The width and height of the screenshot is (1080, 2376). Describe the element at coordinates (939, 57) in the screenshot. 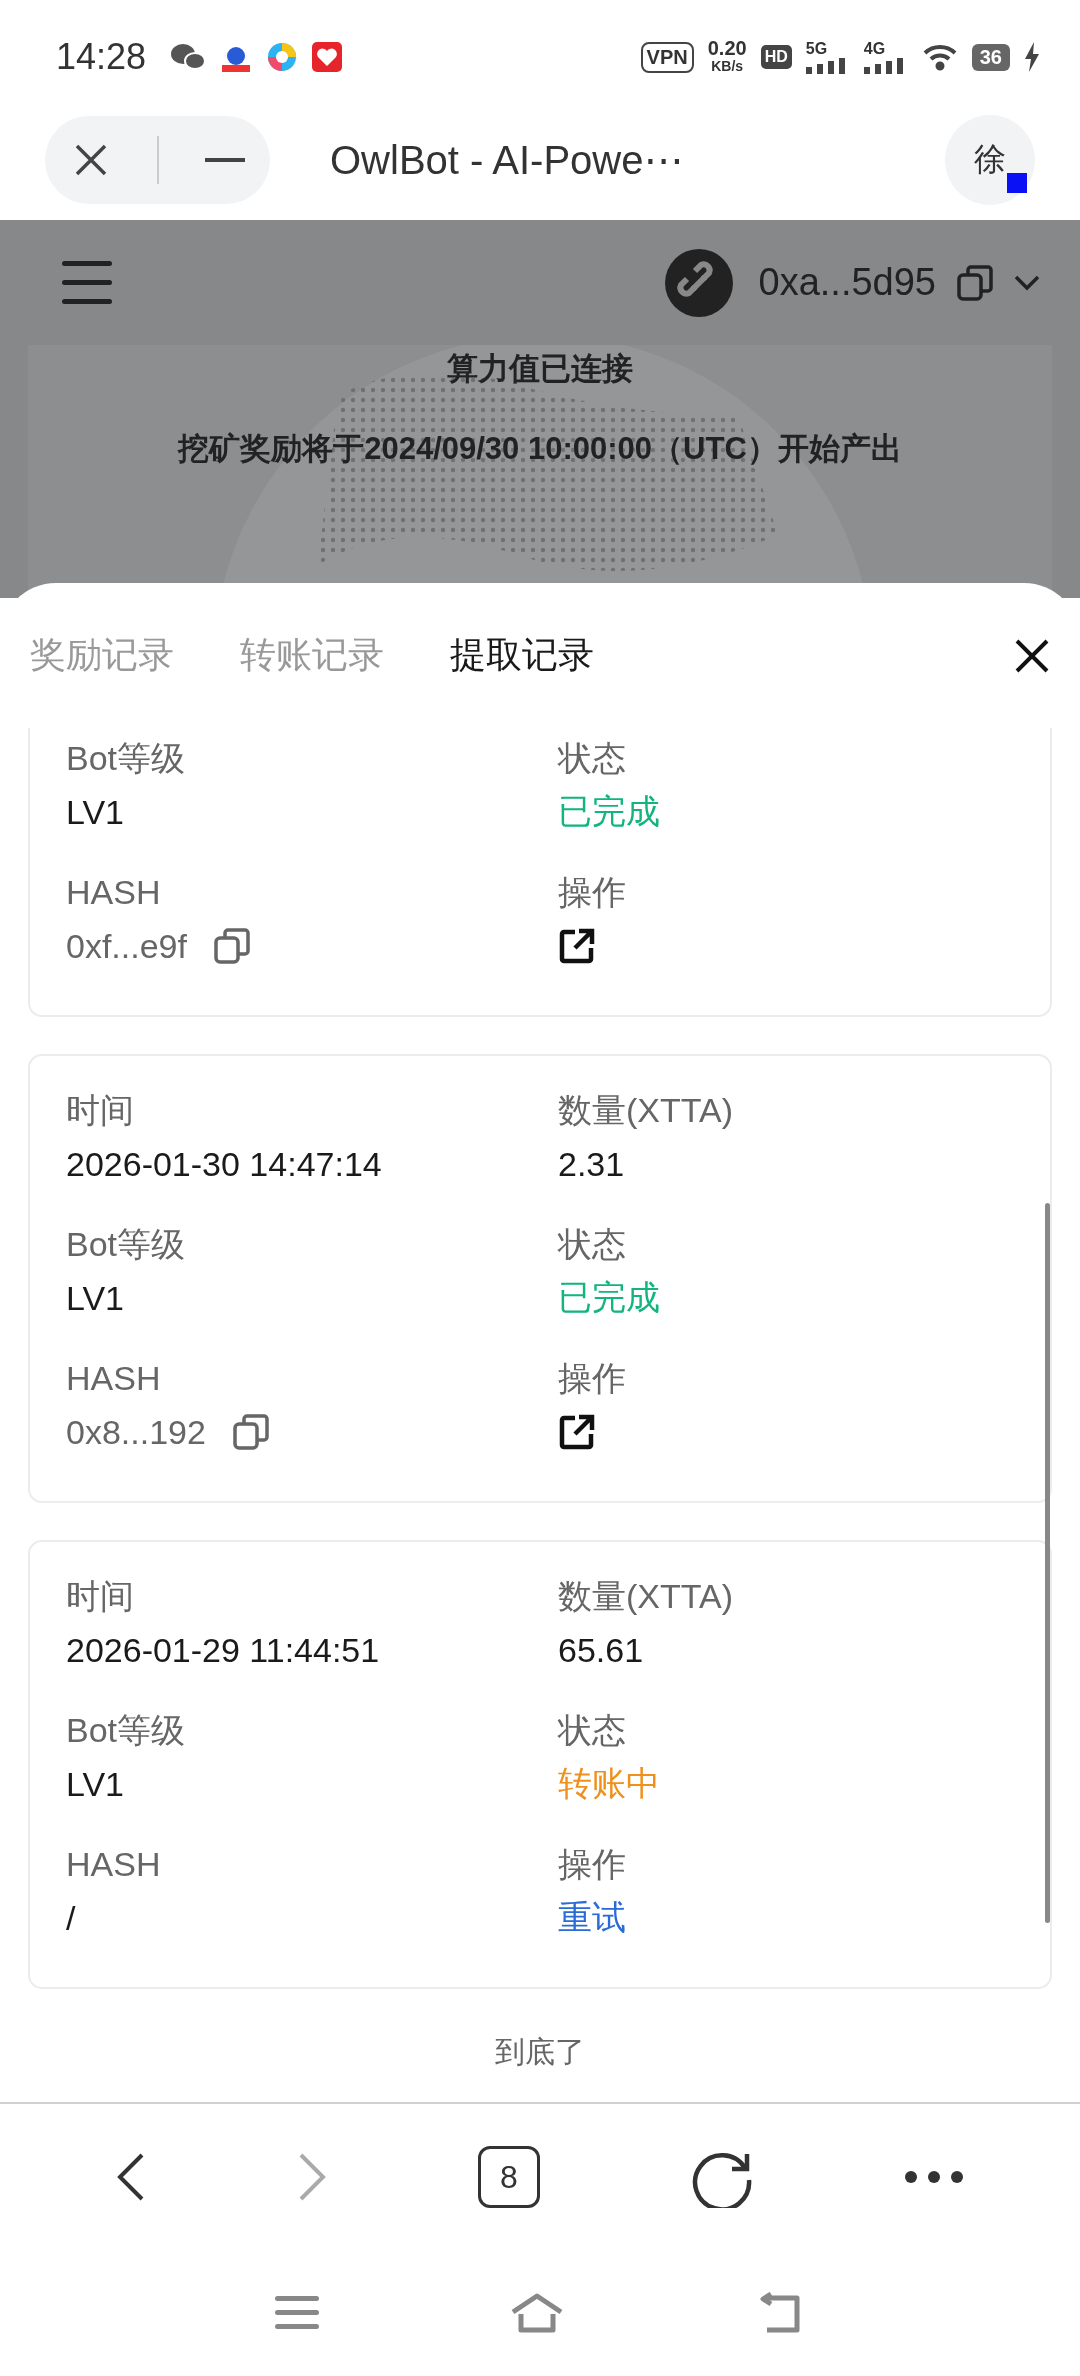

I see `wifi-icon` at that location.